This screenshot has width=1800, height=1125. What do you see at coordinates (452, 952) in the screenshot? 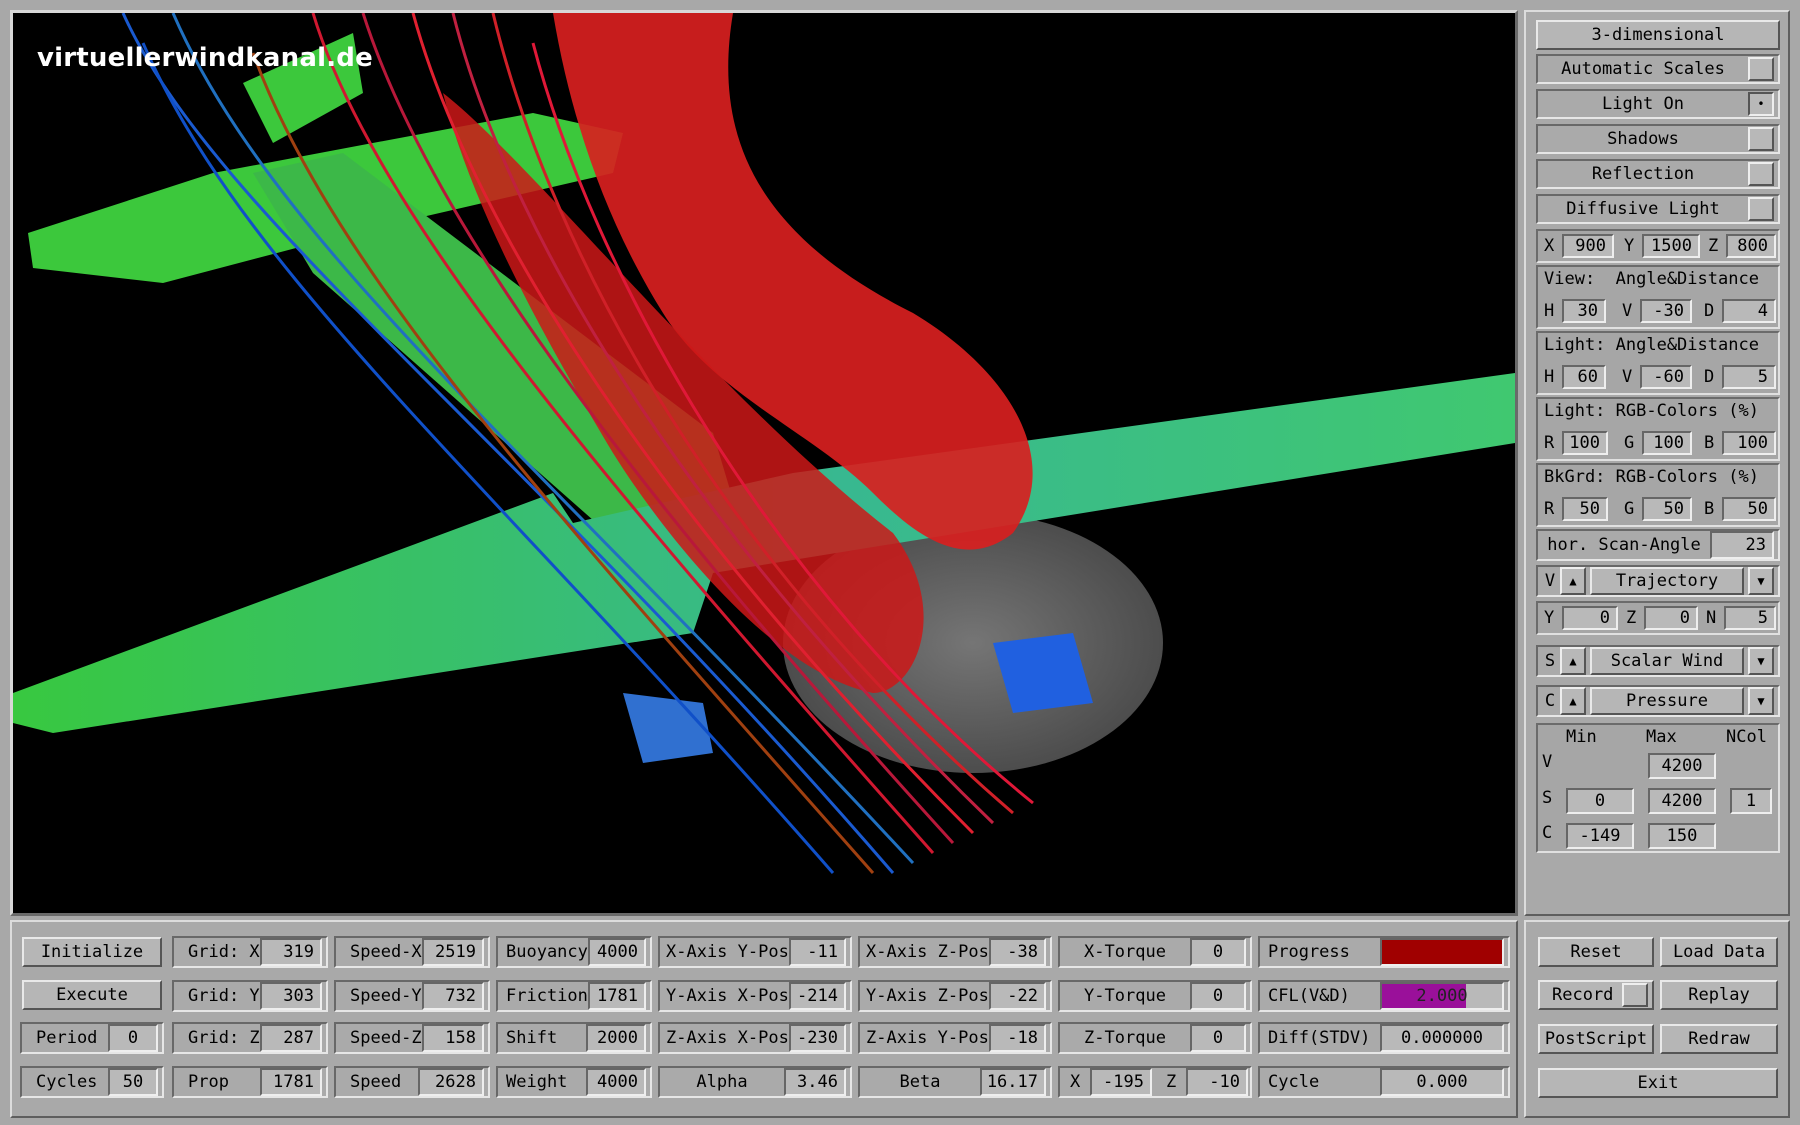
I see `speed-x-field: 2519` at bounding box center [452, 952].